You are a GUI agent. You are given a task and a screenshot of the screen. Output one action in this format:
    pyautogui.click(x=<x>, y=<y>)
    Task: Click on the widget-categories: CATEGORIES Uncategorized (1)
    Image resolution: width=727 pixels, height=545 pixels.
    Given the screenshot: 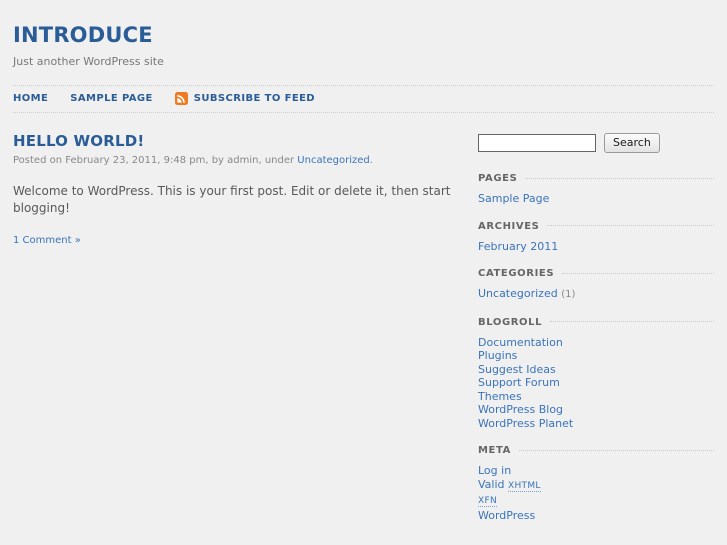 What is the action you would take?
    pyautogui.click(x=596, y=285)
    